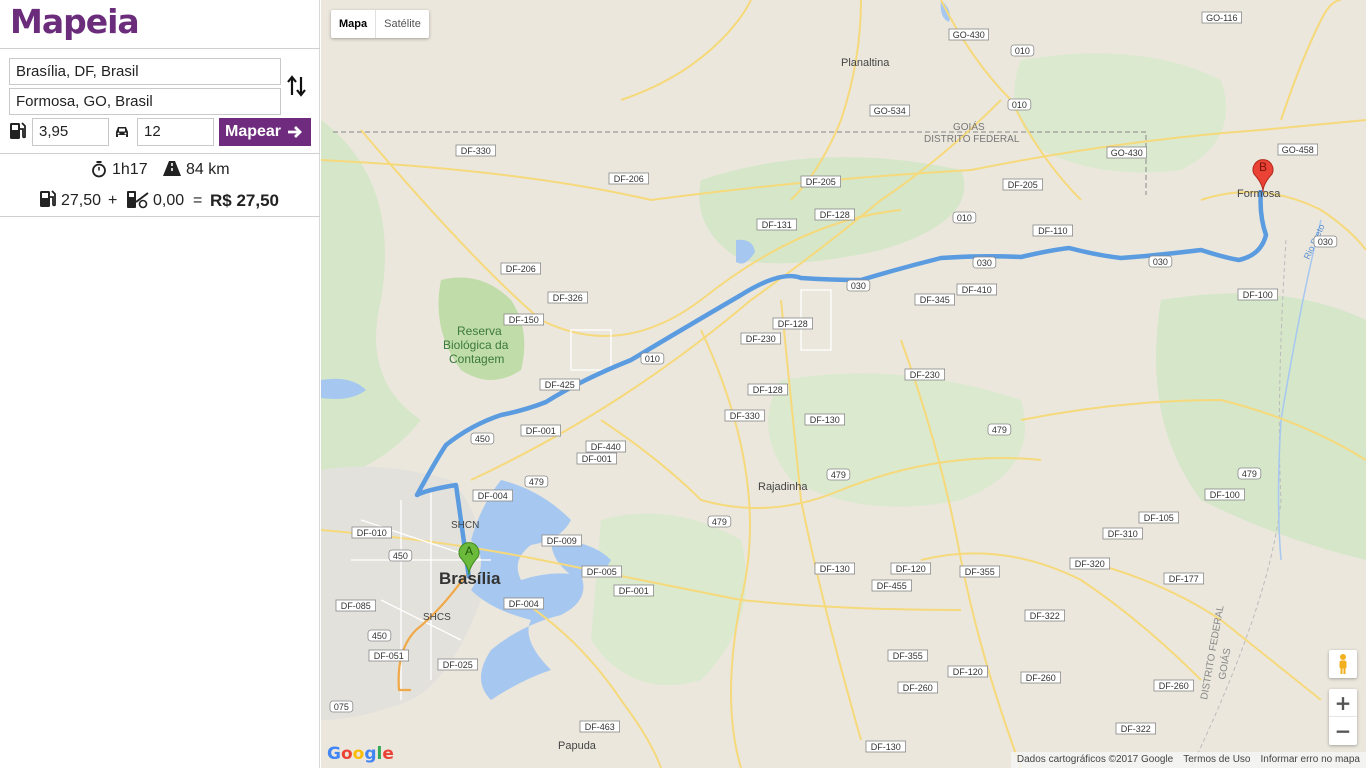  I want to click on road-shield: DF-230, so click(924, 374).